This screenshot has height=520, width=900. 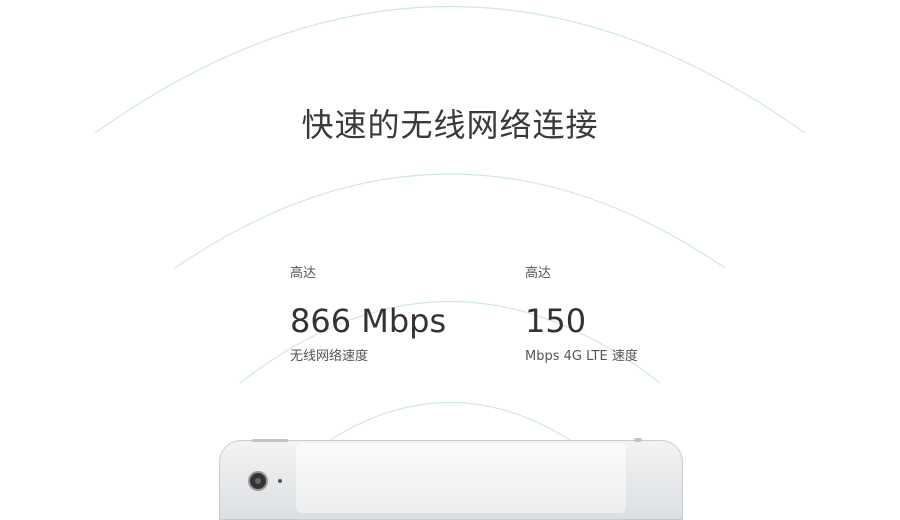 I want to click on antenna-band, so click(x=461, y=478).